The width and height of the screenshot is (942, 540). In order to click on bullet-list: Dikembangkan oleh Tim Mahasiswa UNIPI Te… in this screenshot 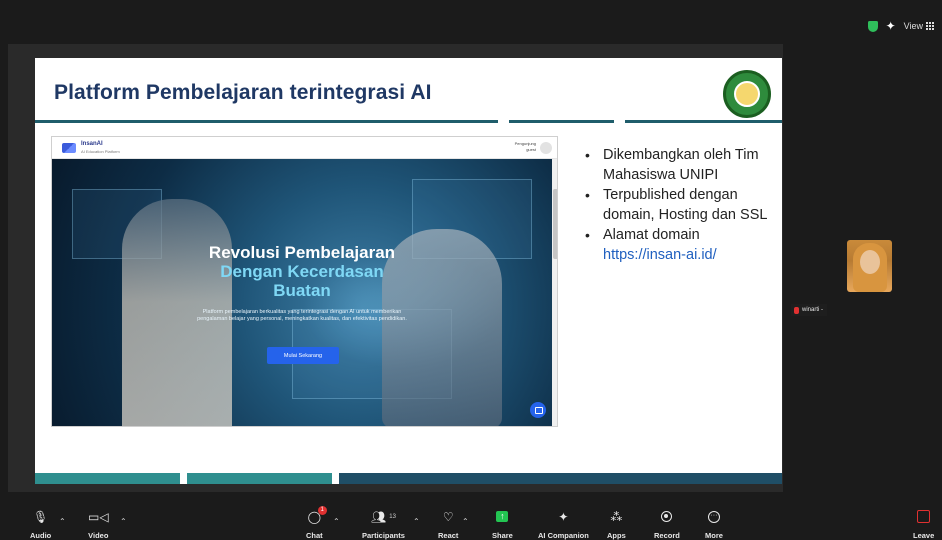, I will do `click(682, 206)`.